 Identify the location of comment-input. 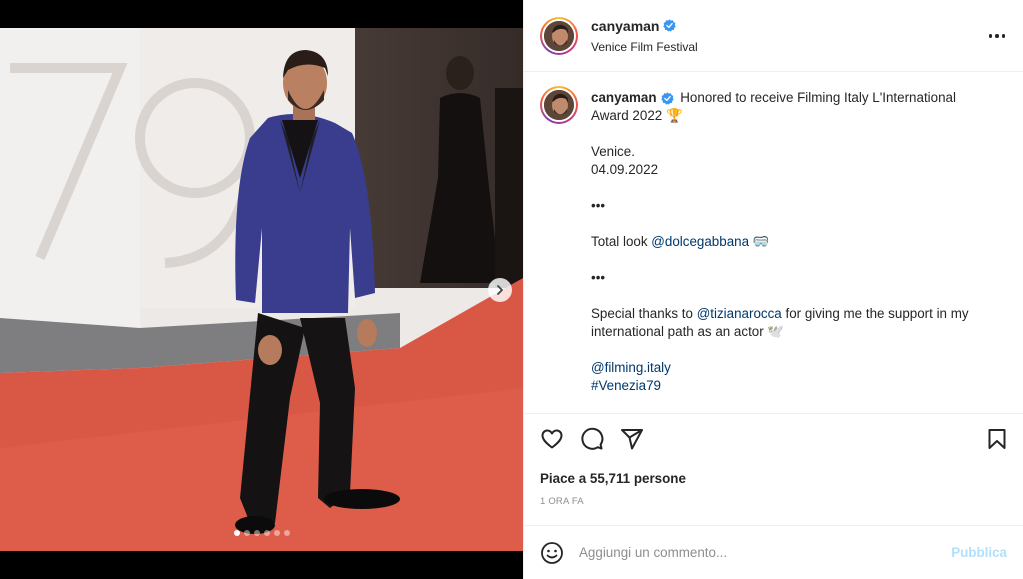
(765, 552).